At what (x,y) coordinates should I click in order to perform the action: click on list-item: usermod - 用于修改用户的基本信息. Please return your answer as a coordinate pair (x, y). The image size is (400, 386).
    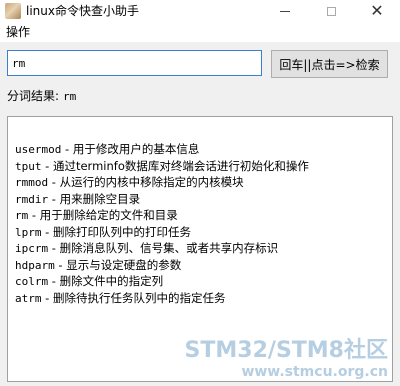
    Looking at the image, I should click on (162, 149).